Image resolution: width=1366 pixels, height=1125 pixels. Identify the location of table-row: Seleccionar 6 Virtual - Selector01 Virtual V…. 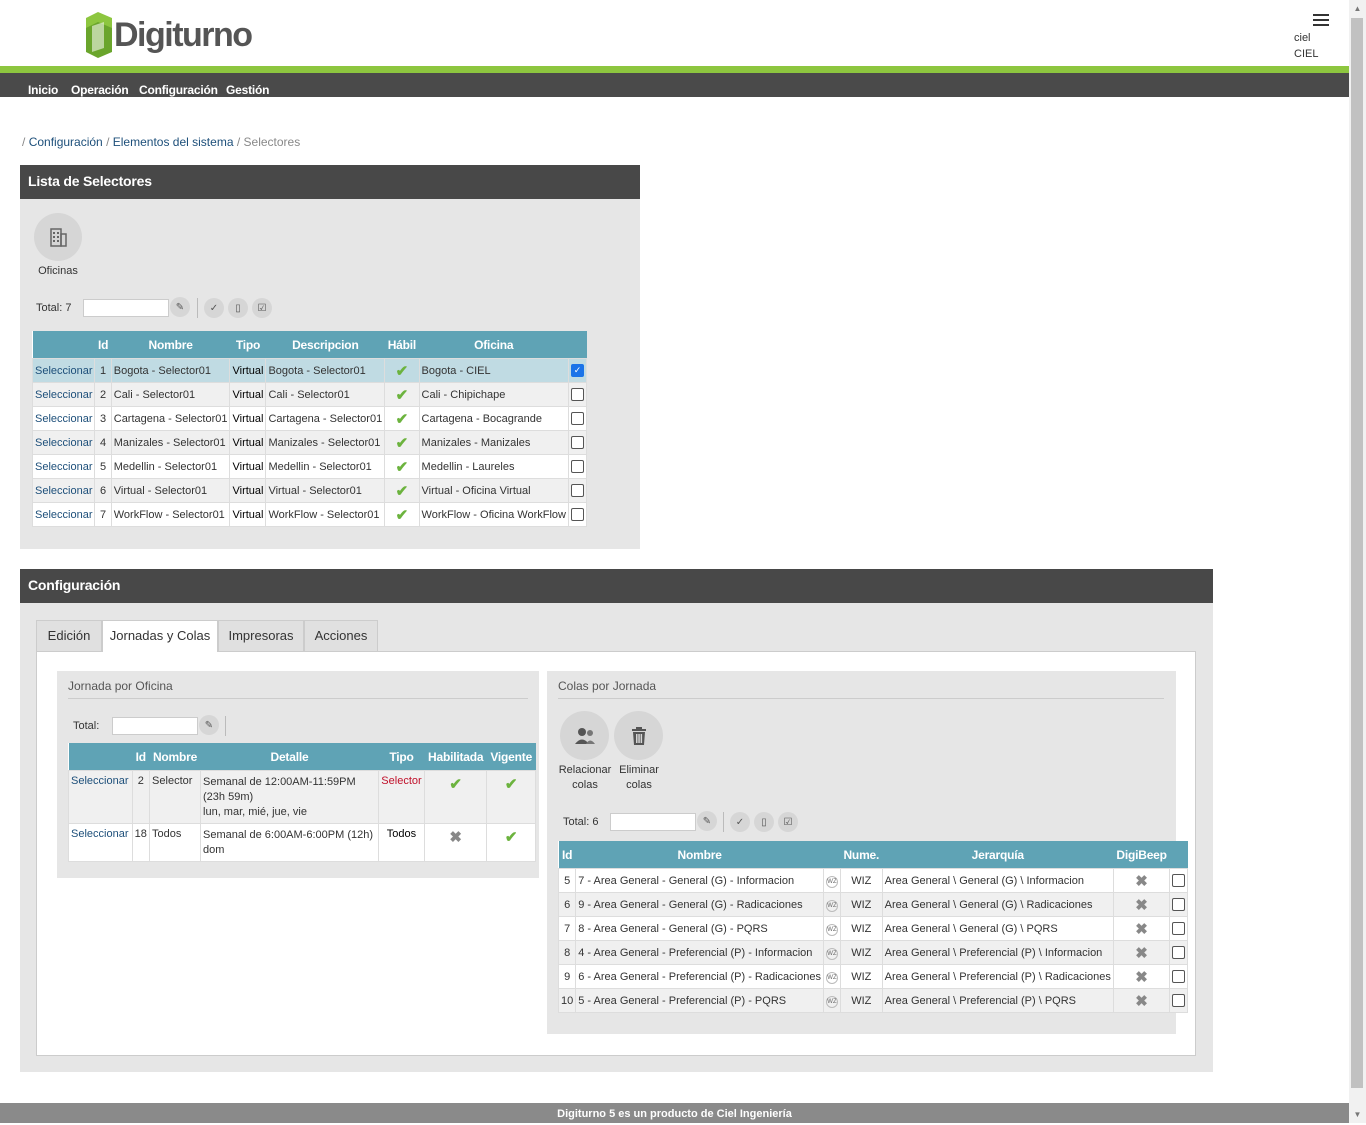
(309, 490).